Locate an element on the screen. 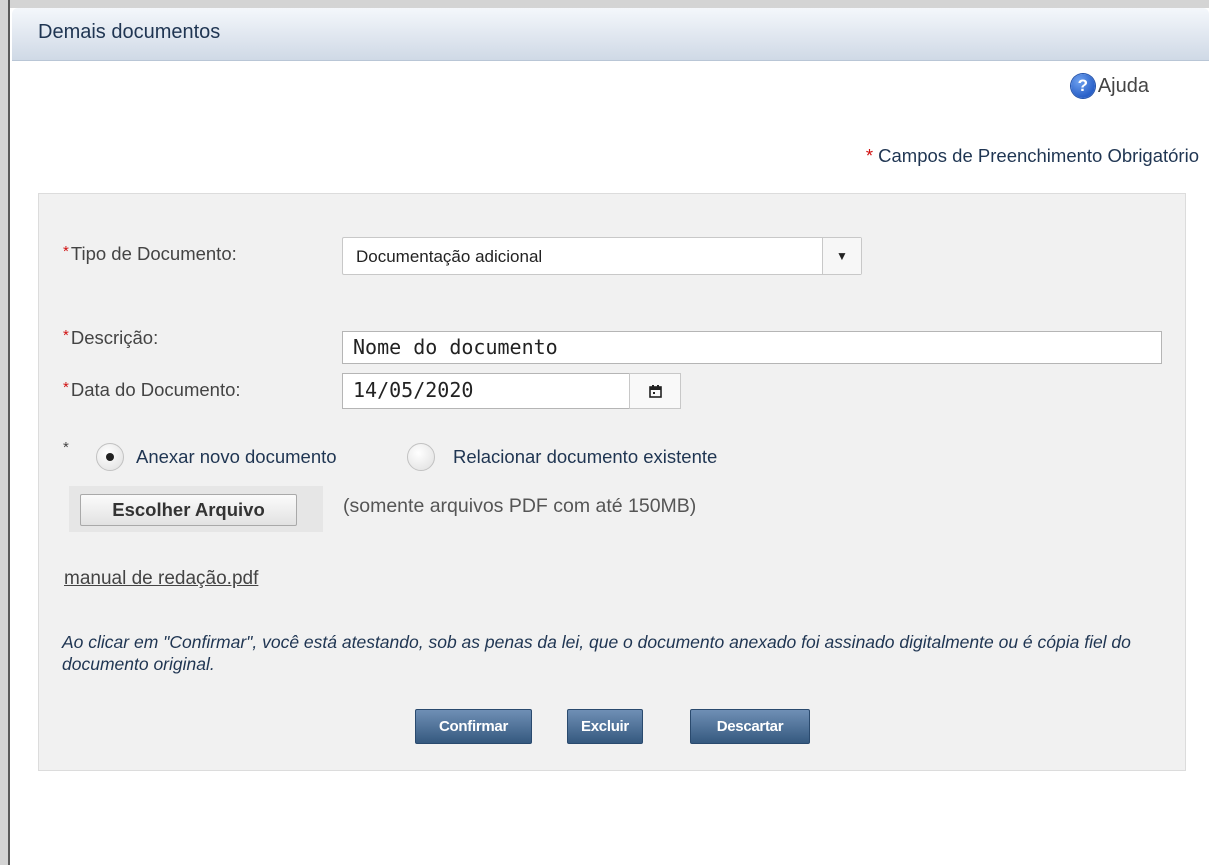 Image resolution: width=1209 pixels, height=865 pixels. file-hint: (somente arquivos PDF com até 150MB) is located at coordinates (520, 506).